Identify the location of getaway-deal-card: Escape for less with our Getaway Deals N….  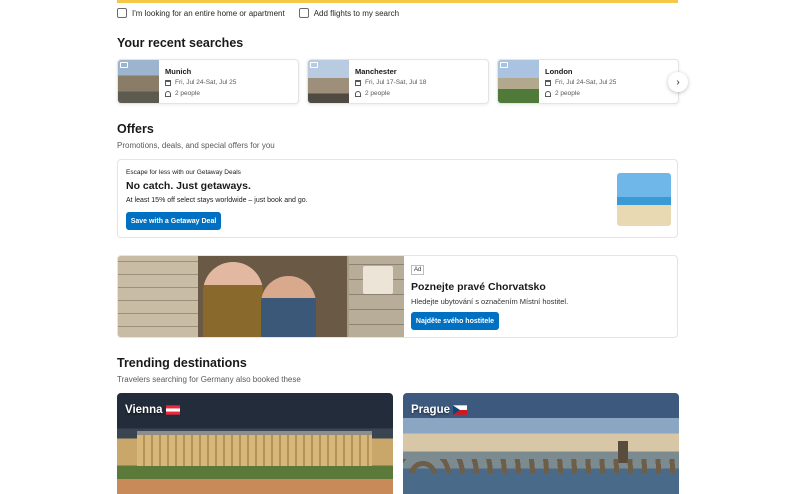
(397, 198).